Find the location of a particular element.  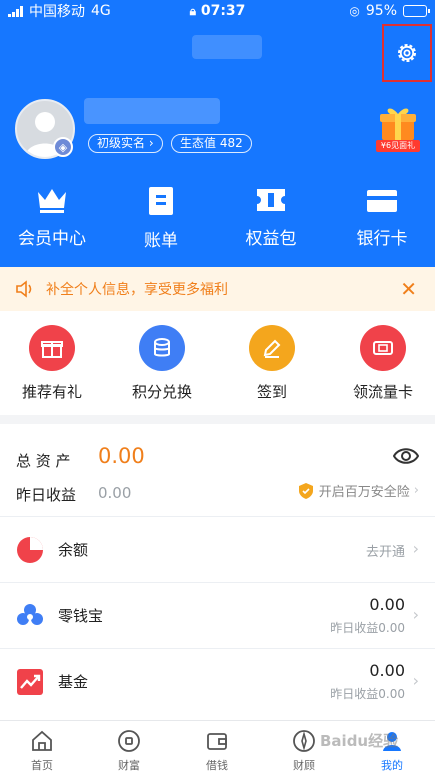

member-center-link: 会员中心 is located at coordinates (52, 217).